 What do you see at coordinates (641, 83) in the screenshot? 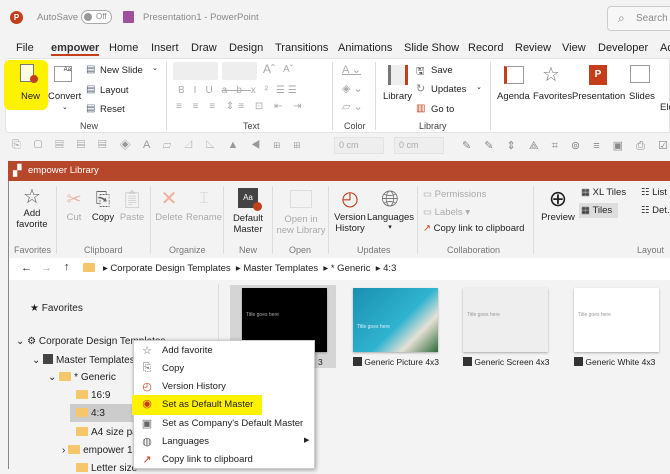
I see `slides-button: Slides` at bounding box center [641, 83].